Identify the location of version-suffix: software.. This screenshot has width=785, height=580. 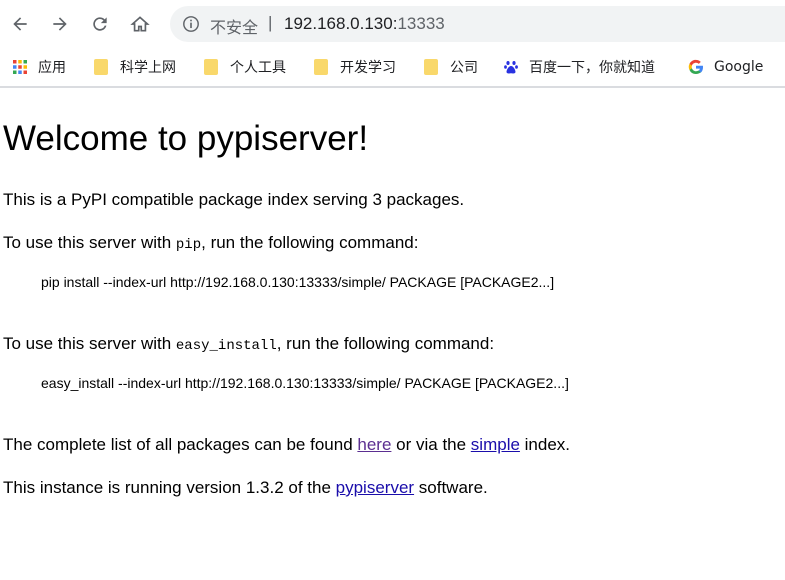
(451, 487).